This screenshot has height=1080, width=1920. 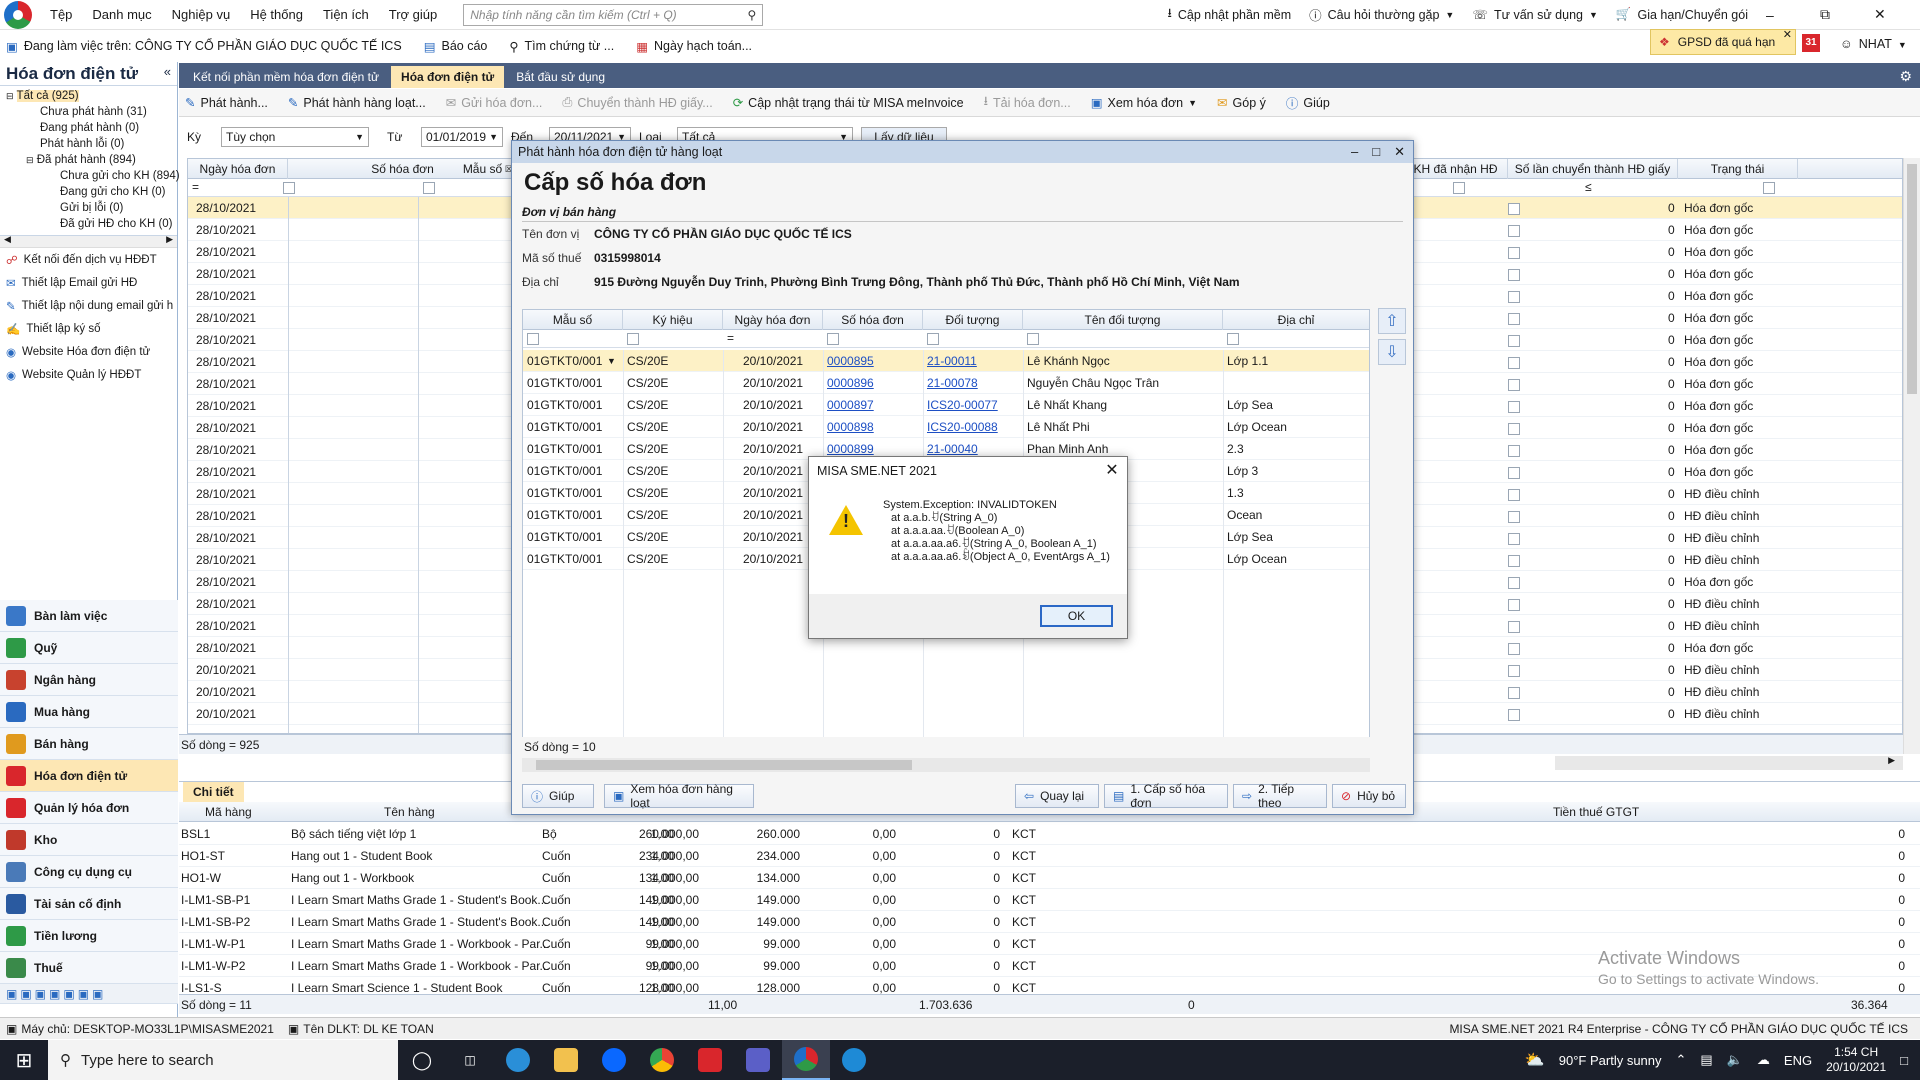 What do you see at coordinates (1392, 352) in the screenshot?
I see `move-down-button: ⇩` at bounding box center [1392, 352].